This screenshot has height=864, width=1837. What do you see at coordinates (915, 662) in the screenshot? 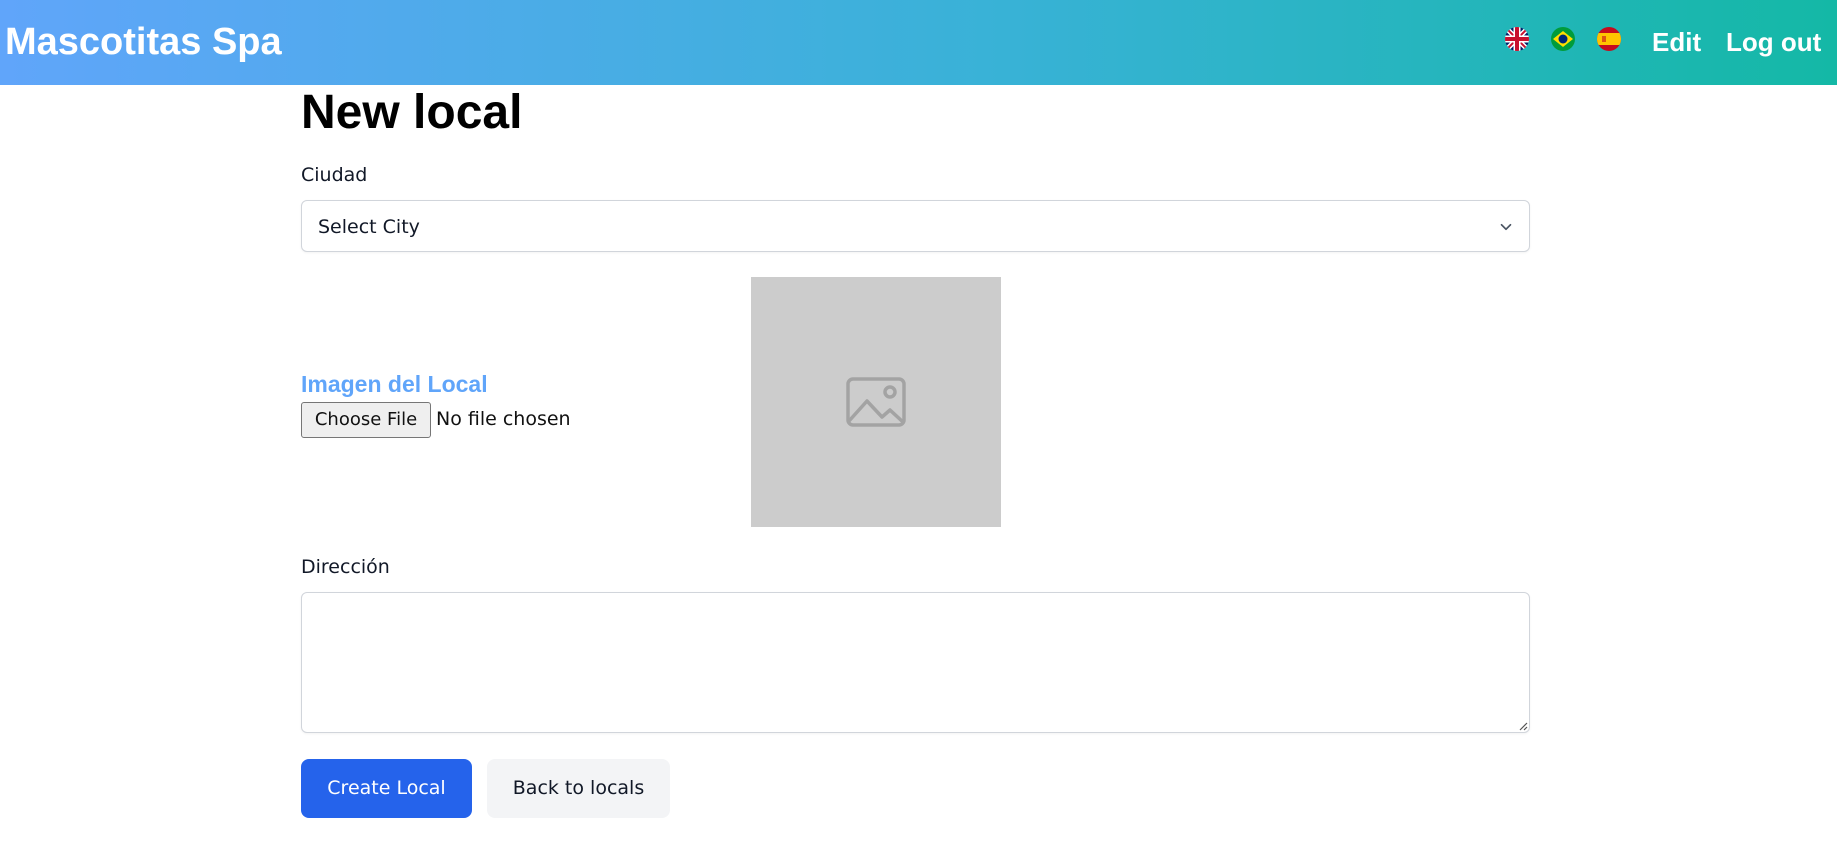
I see `address-textarea` at bounding box center [915, 662].